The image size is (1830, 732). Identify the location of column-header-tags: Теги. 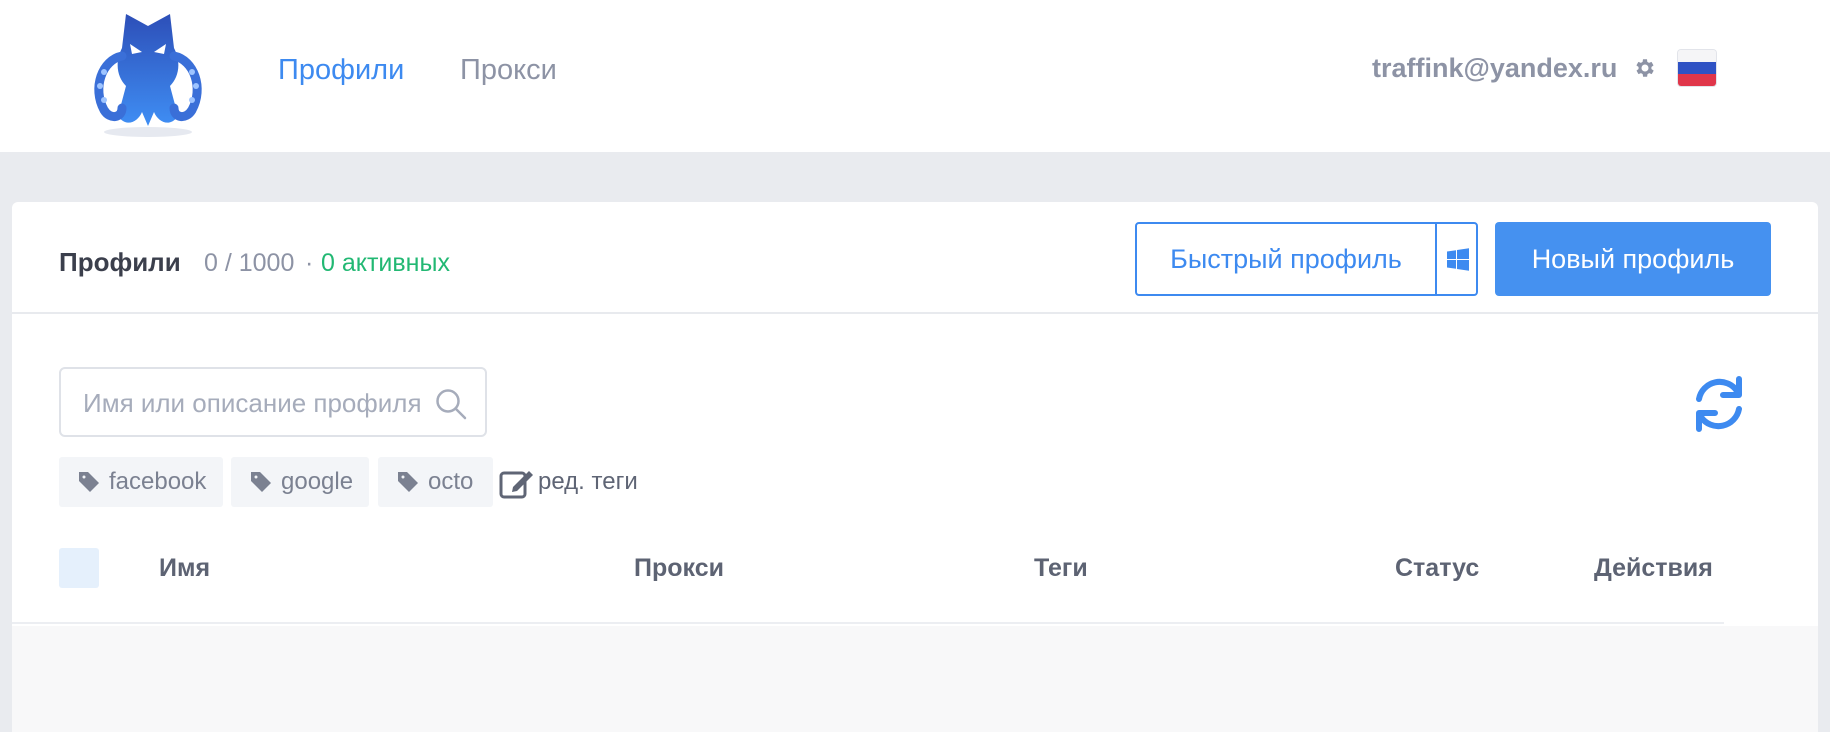
(1061, 568).